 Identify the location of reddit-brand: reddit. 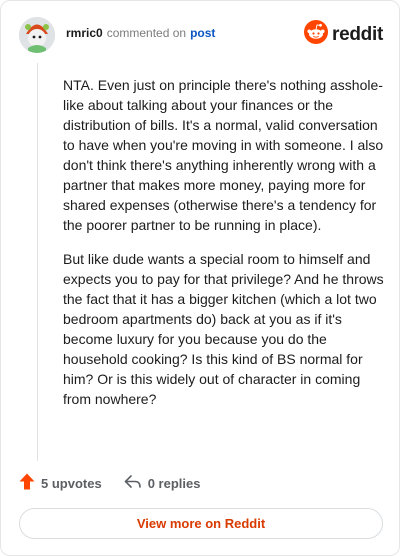
(343, 34).